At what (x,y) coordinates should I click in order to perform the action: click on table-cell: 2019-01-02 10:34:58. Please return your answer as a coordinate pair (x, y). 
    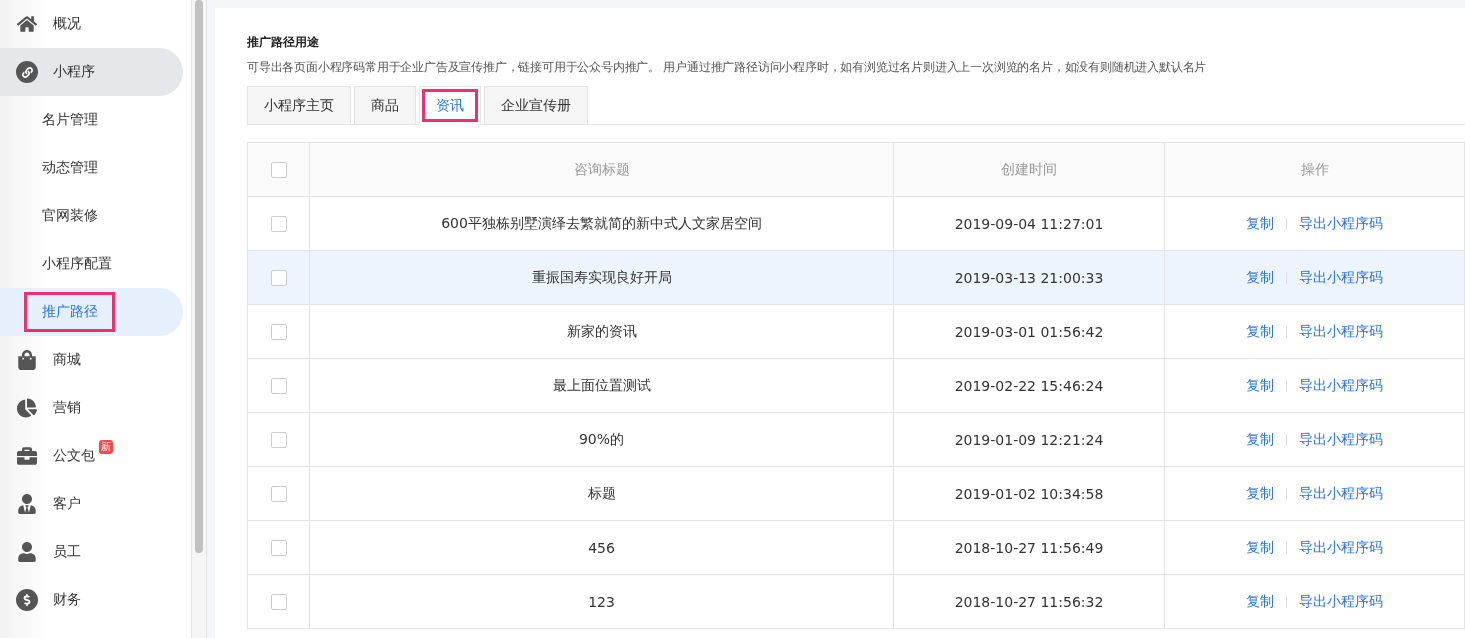
    Looking at the image, I should click on (1029, 494).